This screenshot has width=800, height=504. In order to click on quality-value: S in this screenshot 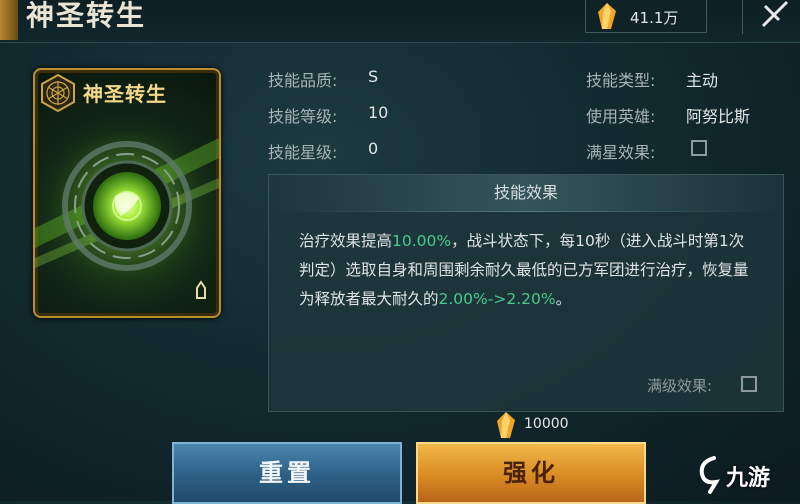, I will do `click(373, 76)`.